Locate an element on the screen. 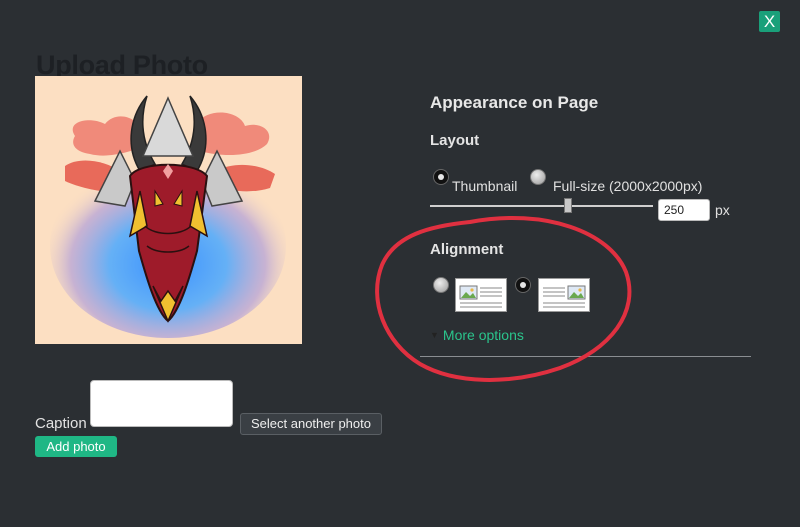 The width and height of the screenshot is (800, 527). caption-label: Caption is located at coordinates (61, 423).